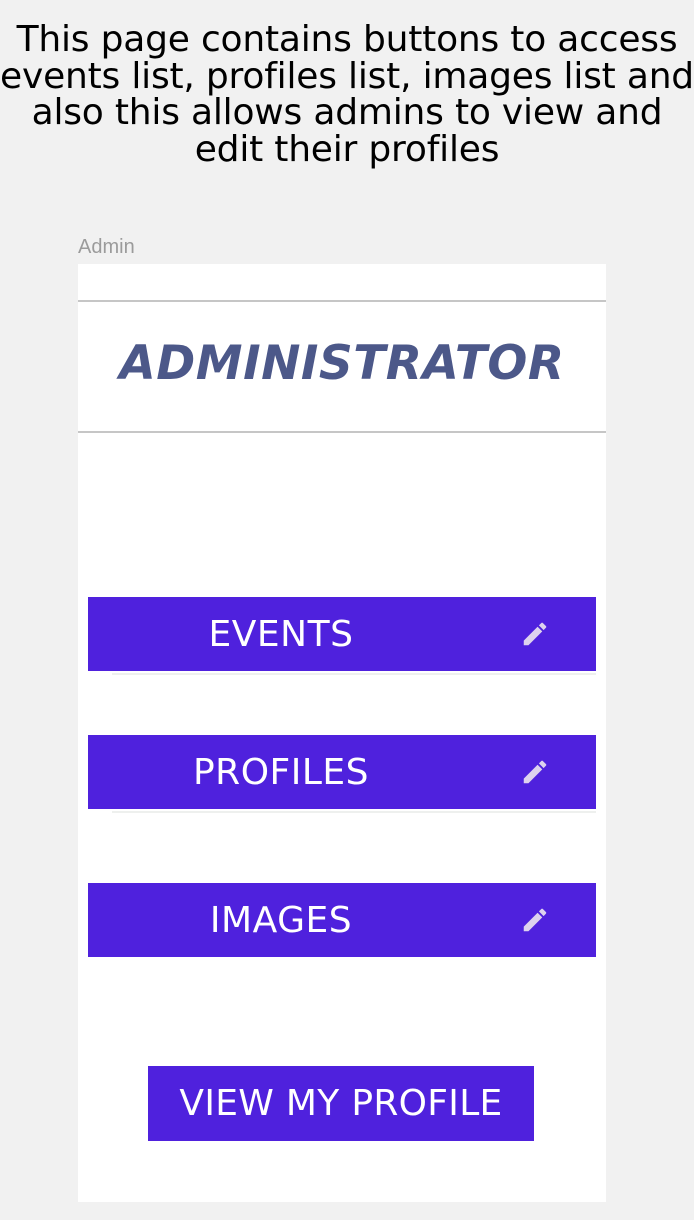  I want to click on header-divider-bottom, so click(342, 432).